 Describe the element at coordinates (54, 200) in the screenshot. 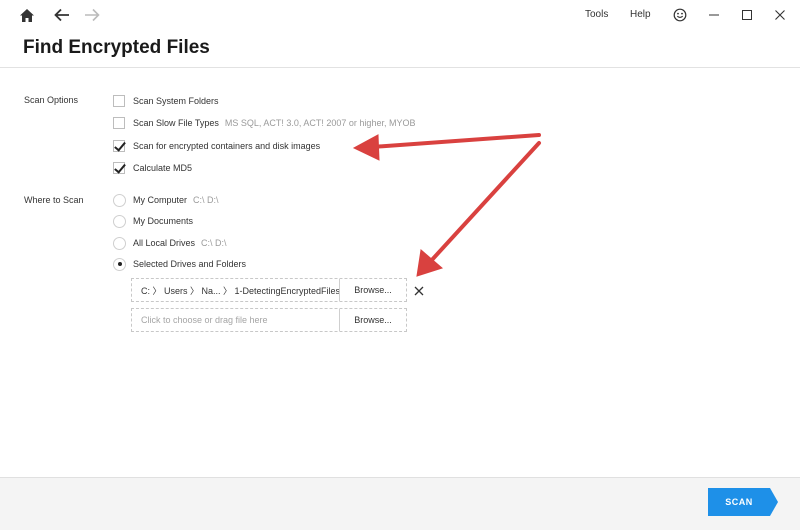

I see `where-to-scan-label: Where to Scan` at that location.